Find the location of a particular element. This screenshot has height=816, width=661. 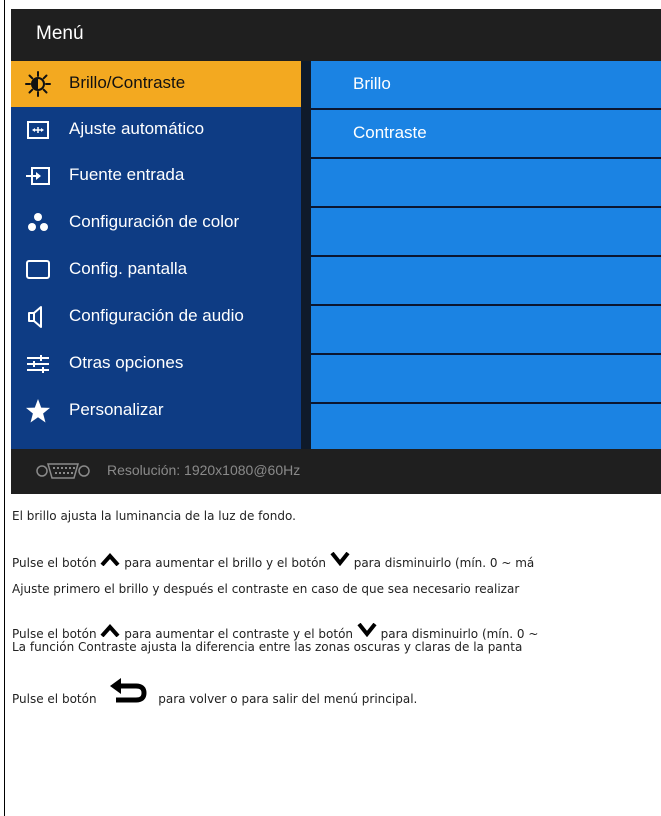

submenu-item-label: Brillo is located at coordinates (372, 83).